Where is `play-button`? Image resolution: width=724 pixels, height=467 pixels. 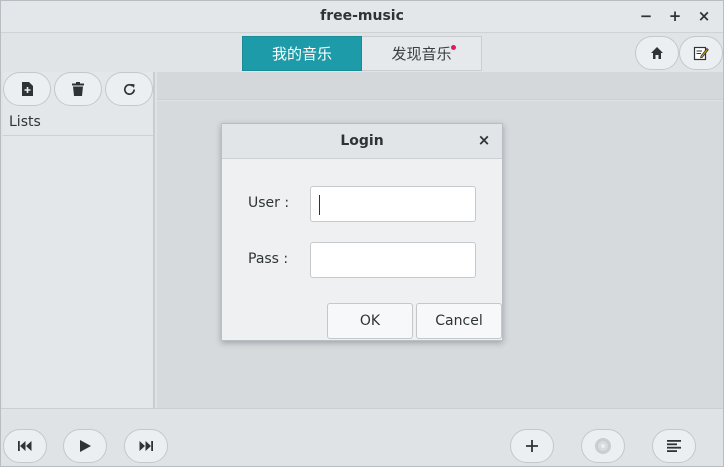 play-button is located at coordinates (85, 446).